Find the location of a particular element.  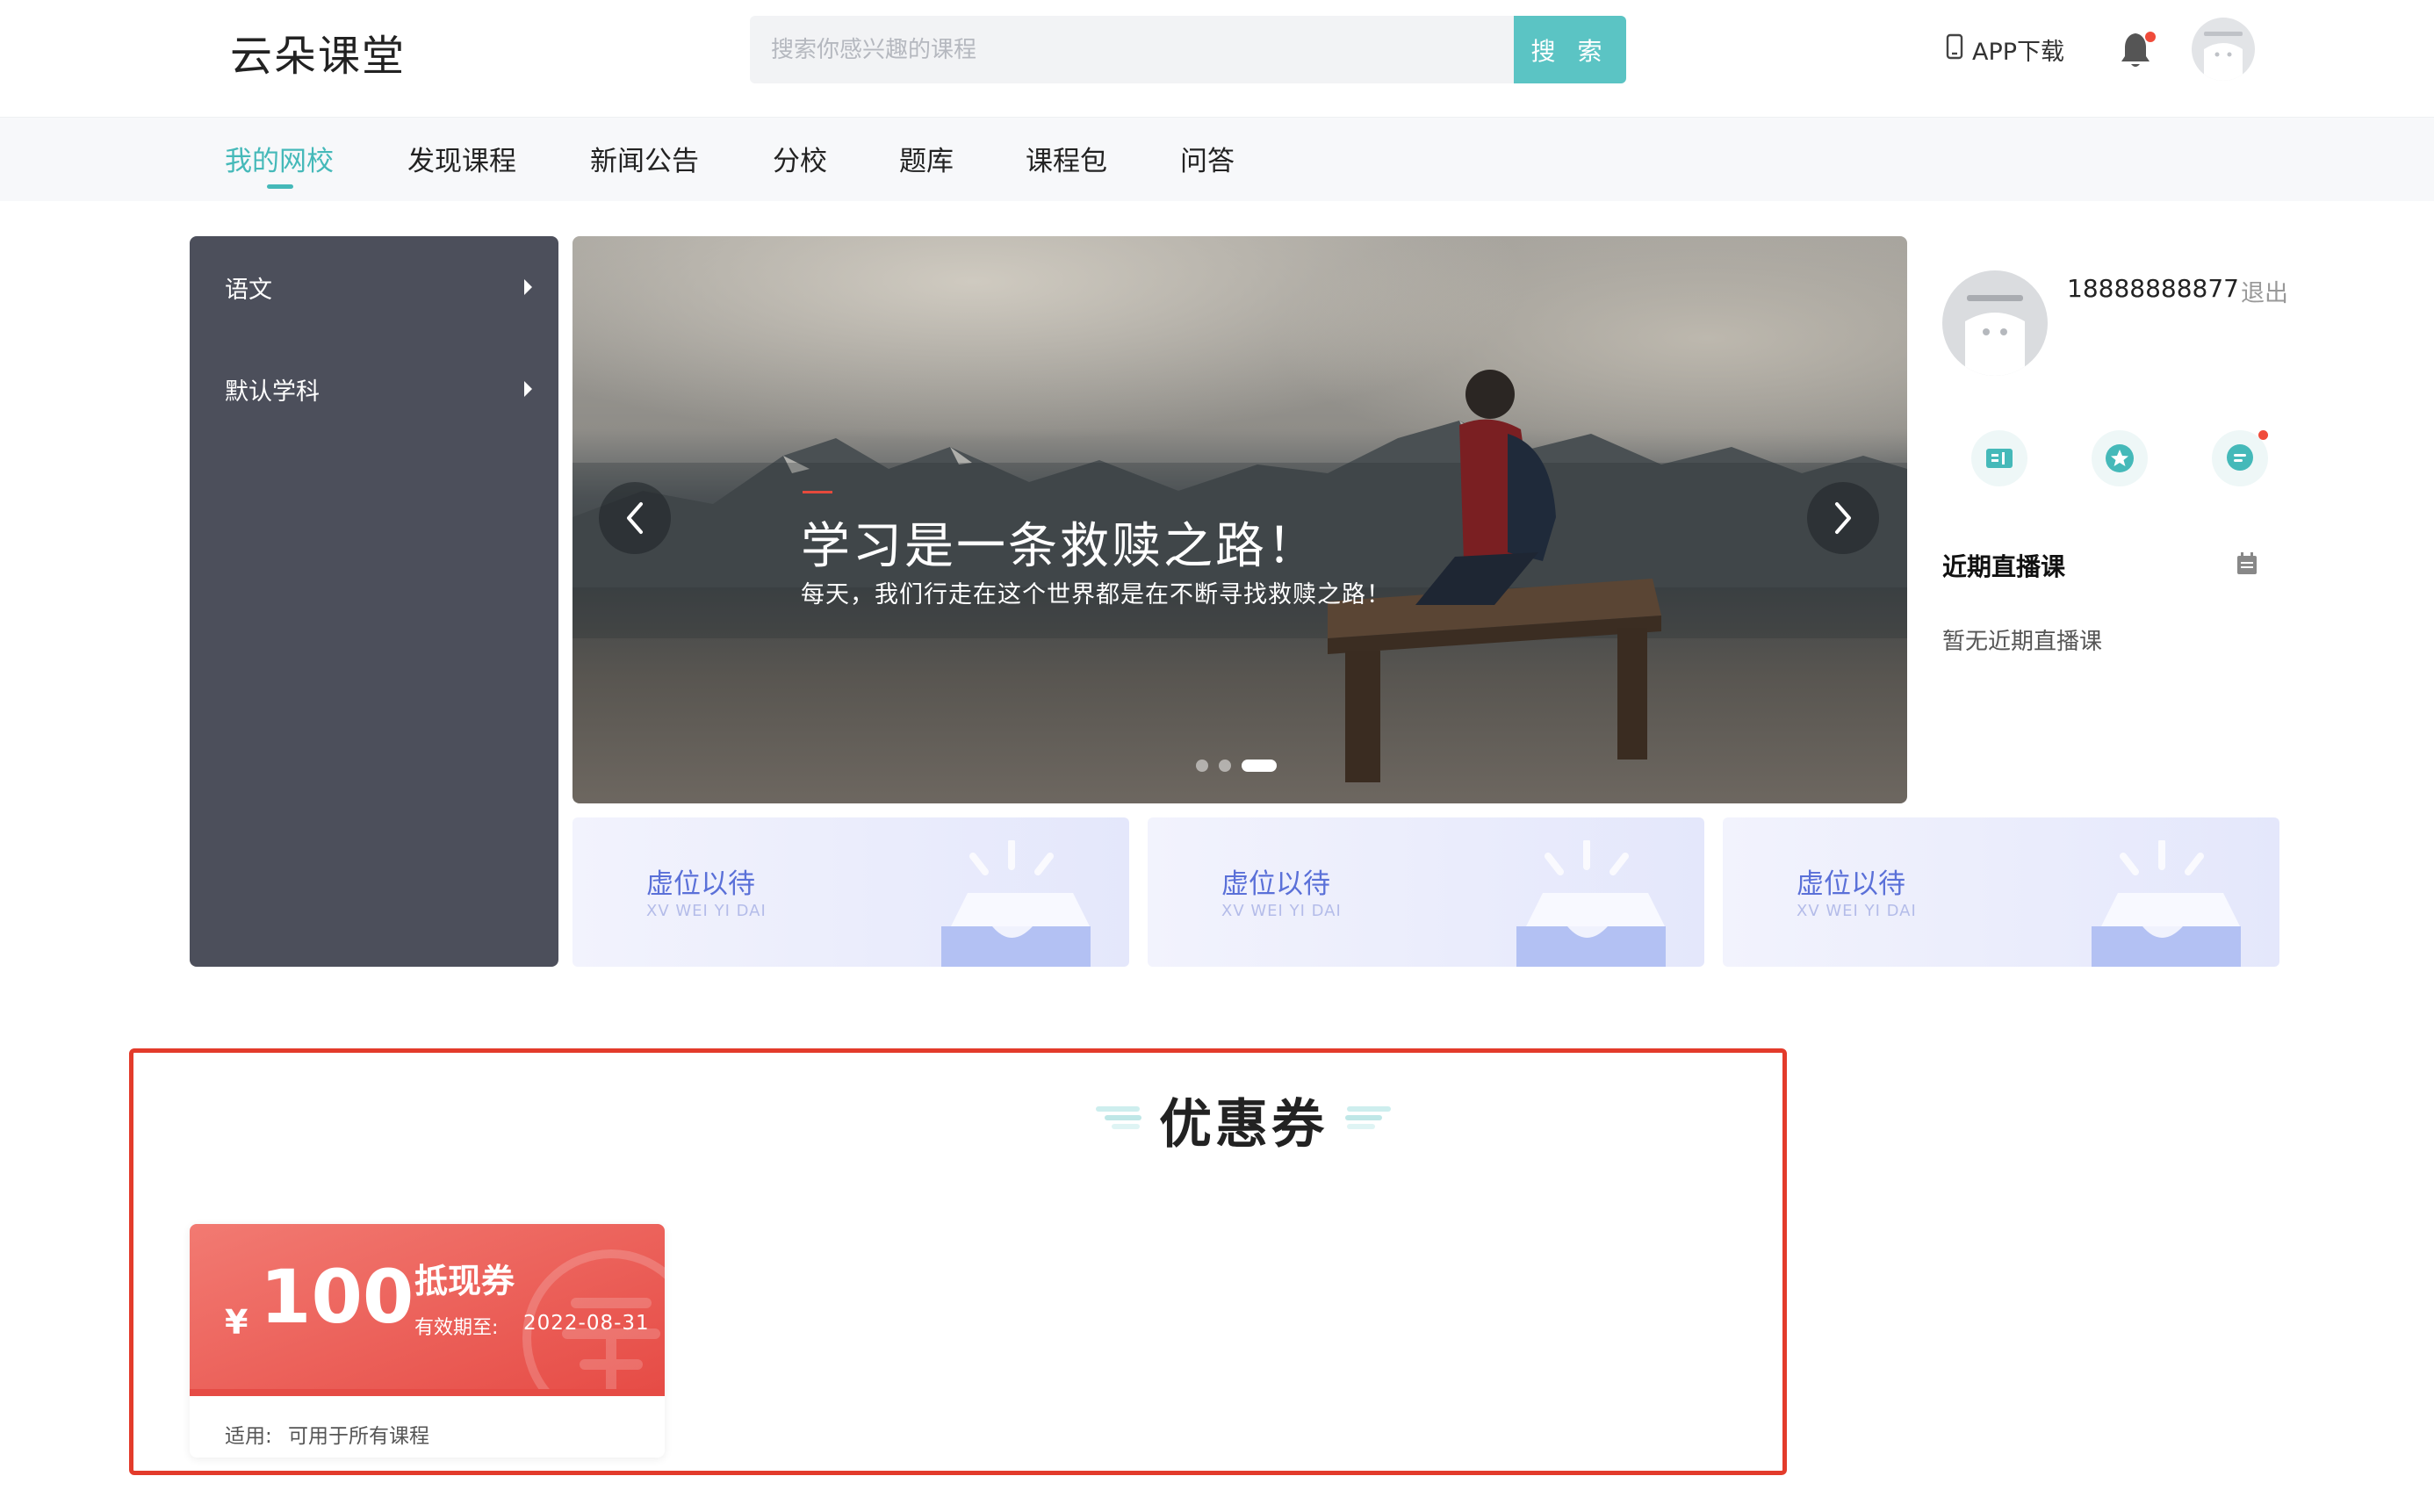

book-icon is located at coordinates (2000, 458).